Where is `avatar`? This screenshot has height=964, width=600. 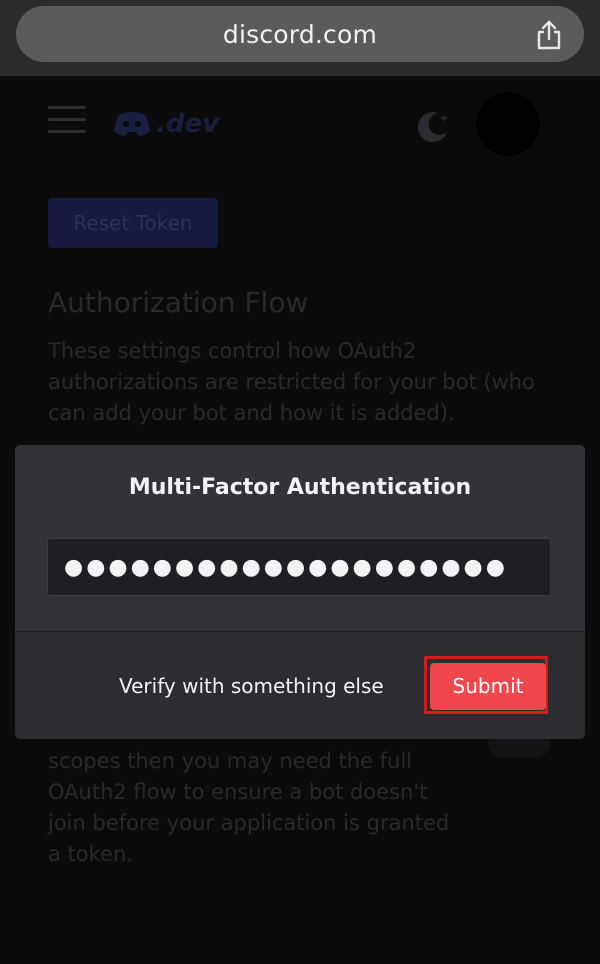 avatar is located at coordinates (508, 124).